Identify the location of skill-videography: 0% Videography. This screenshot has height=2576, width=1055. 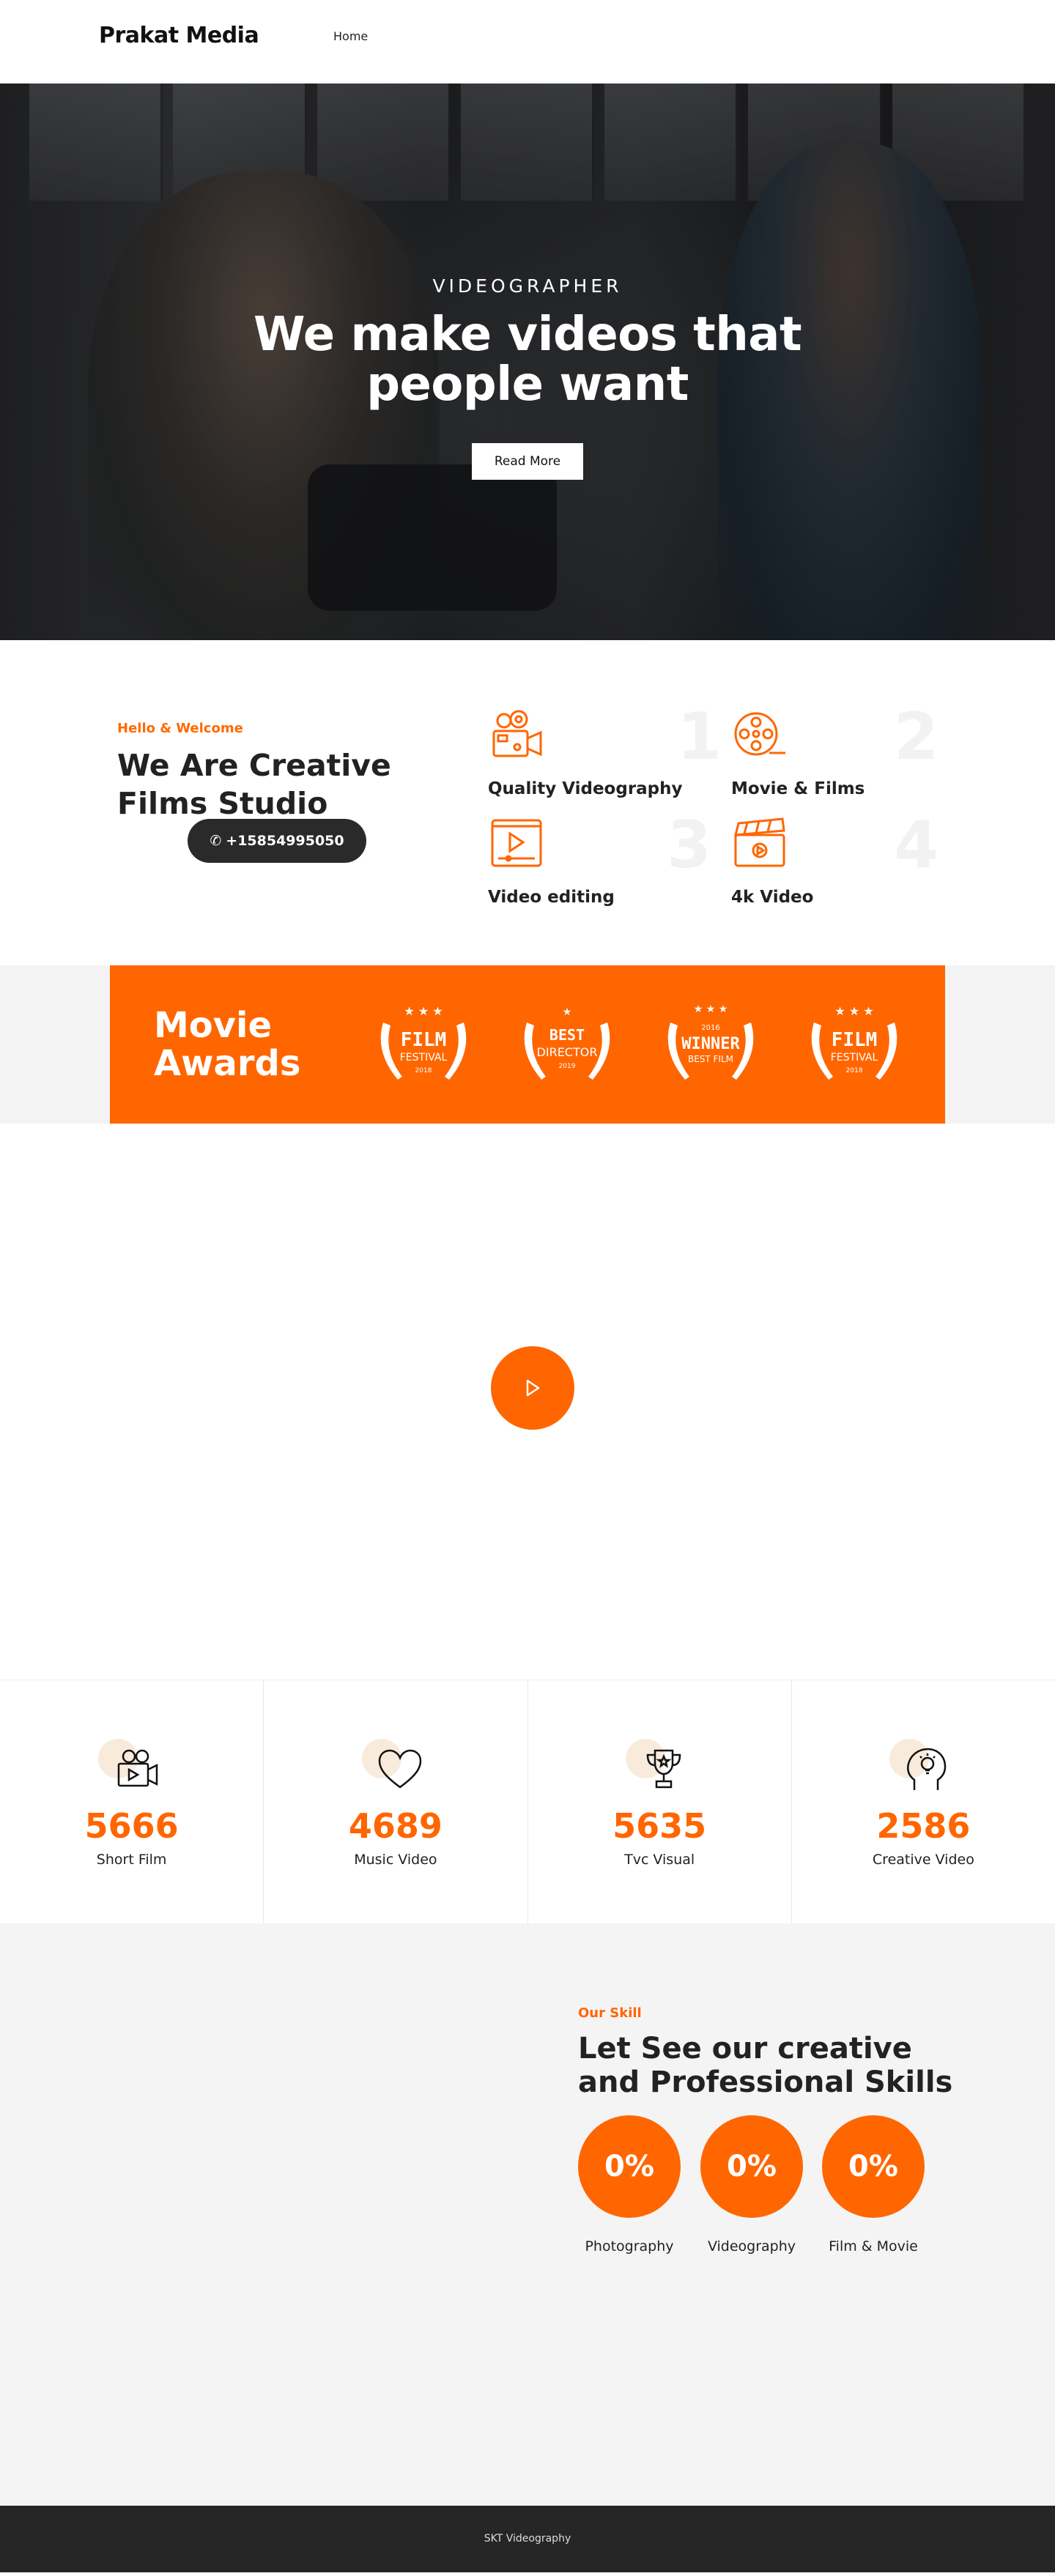
(751, 2184).